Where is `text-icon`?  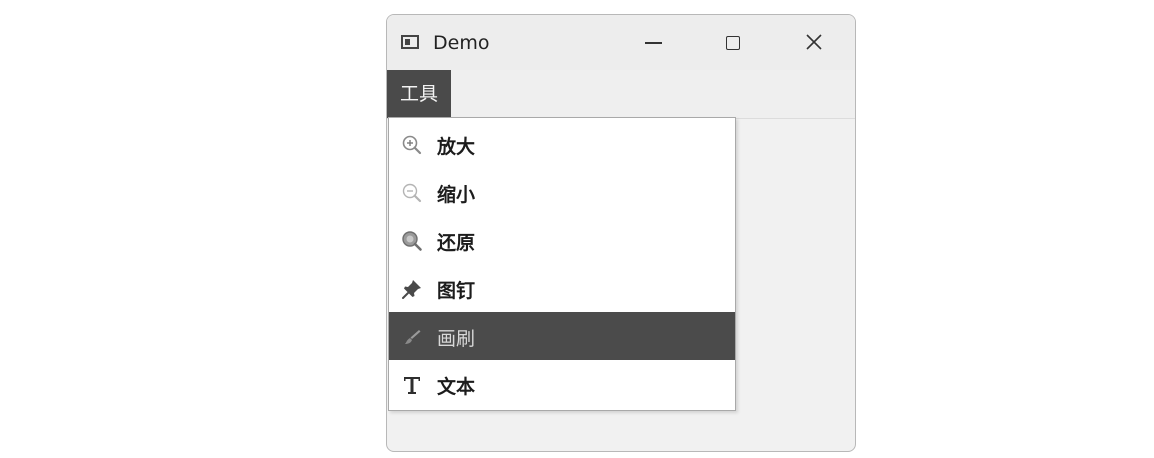 text-icon is located at coordinates (412, 385).